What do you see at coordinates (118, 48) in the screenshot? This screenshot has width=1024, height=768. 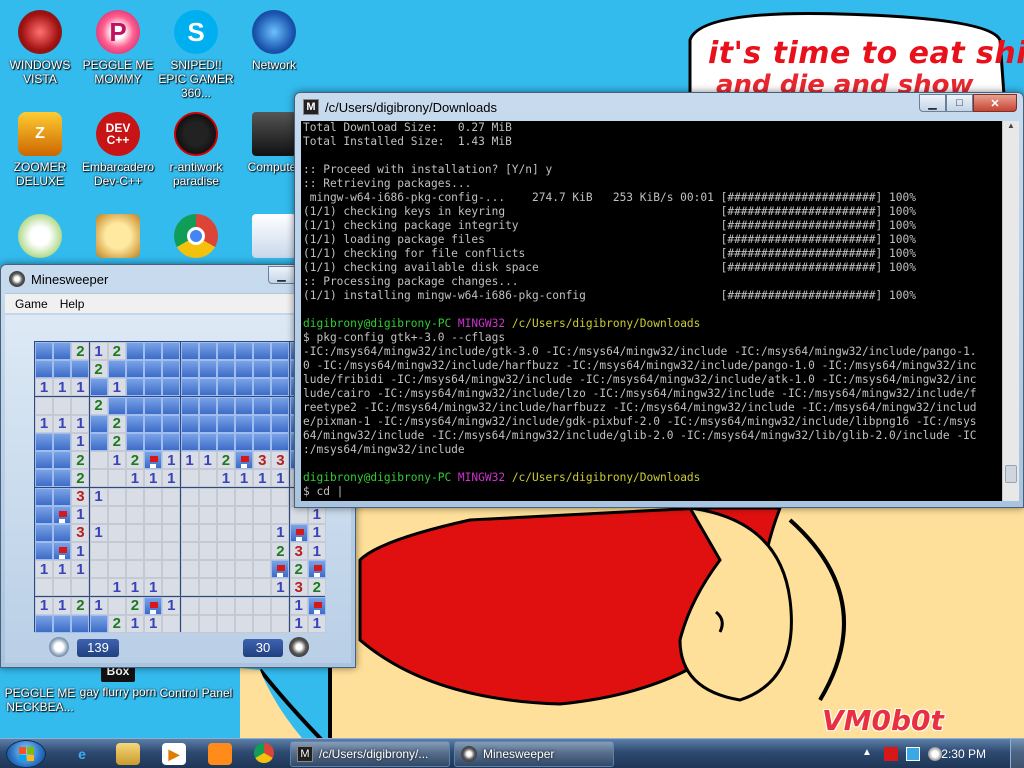 I see `desktop-icon-peggle: P PEGGLE ME MOMMY` at bounding box center [118, 48].